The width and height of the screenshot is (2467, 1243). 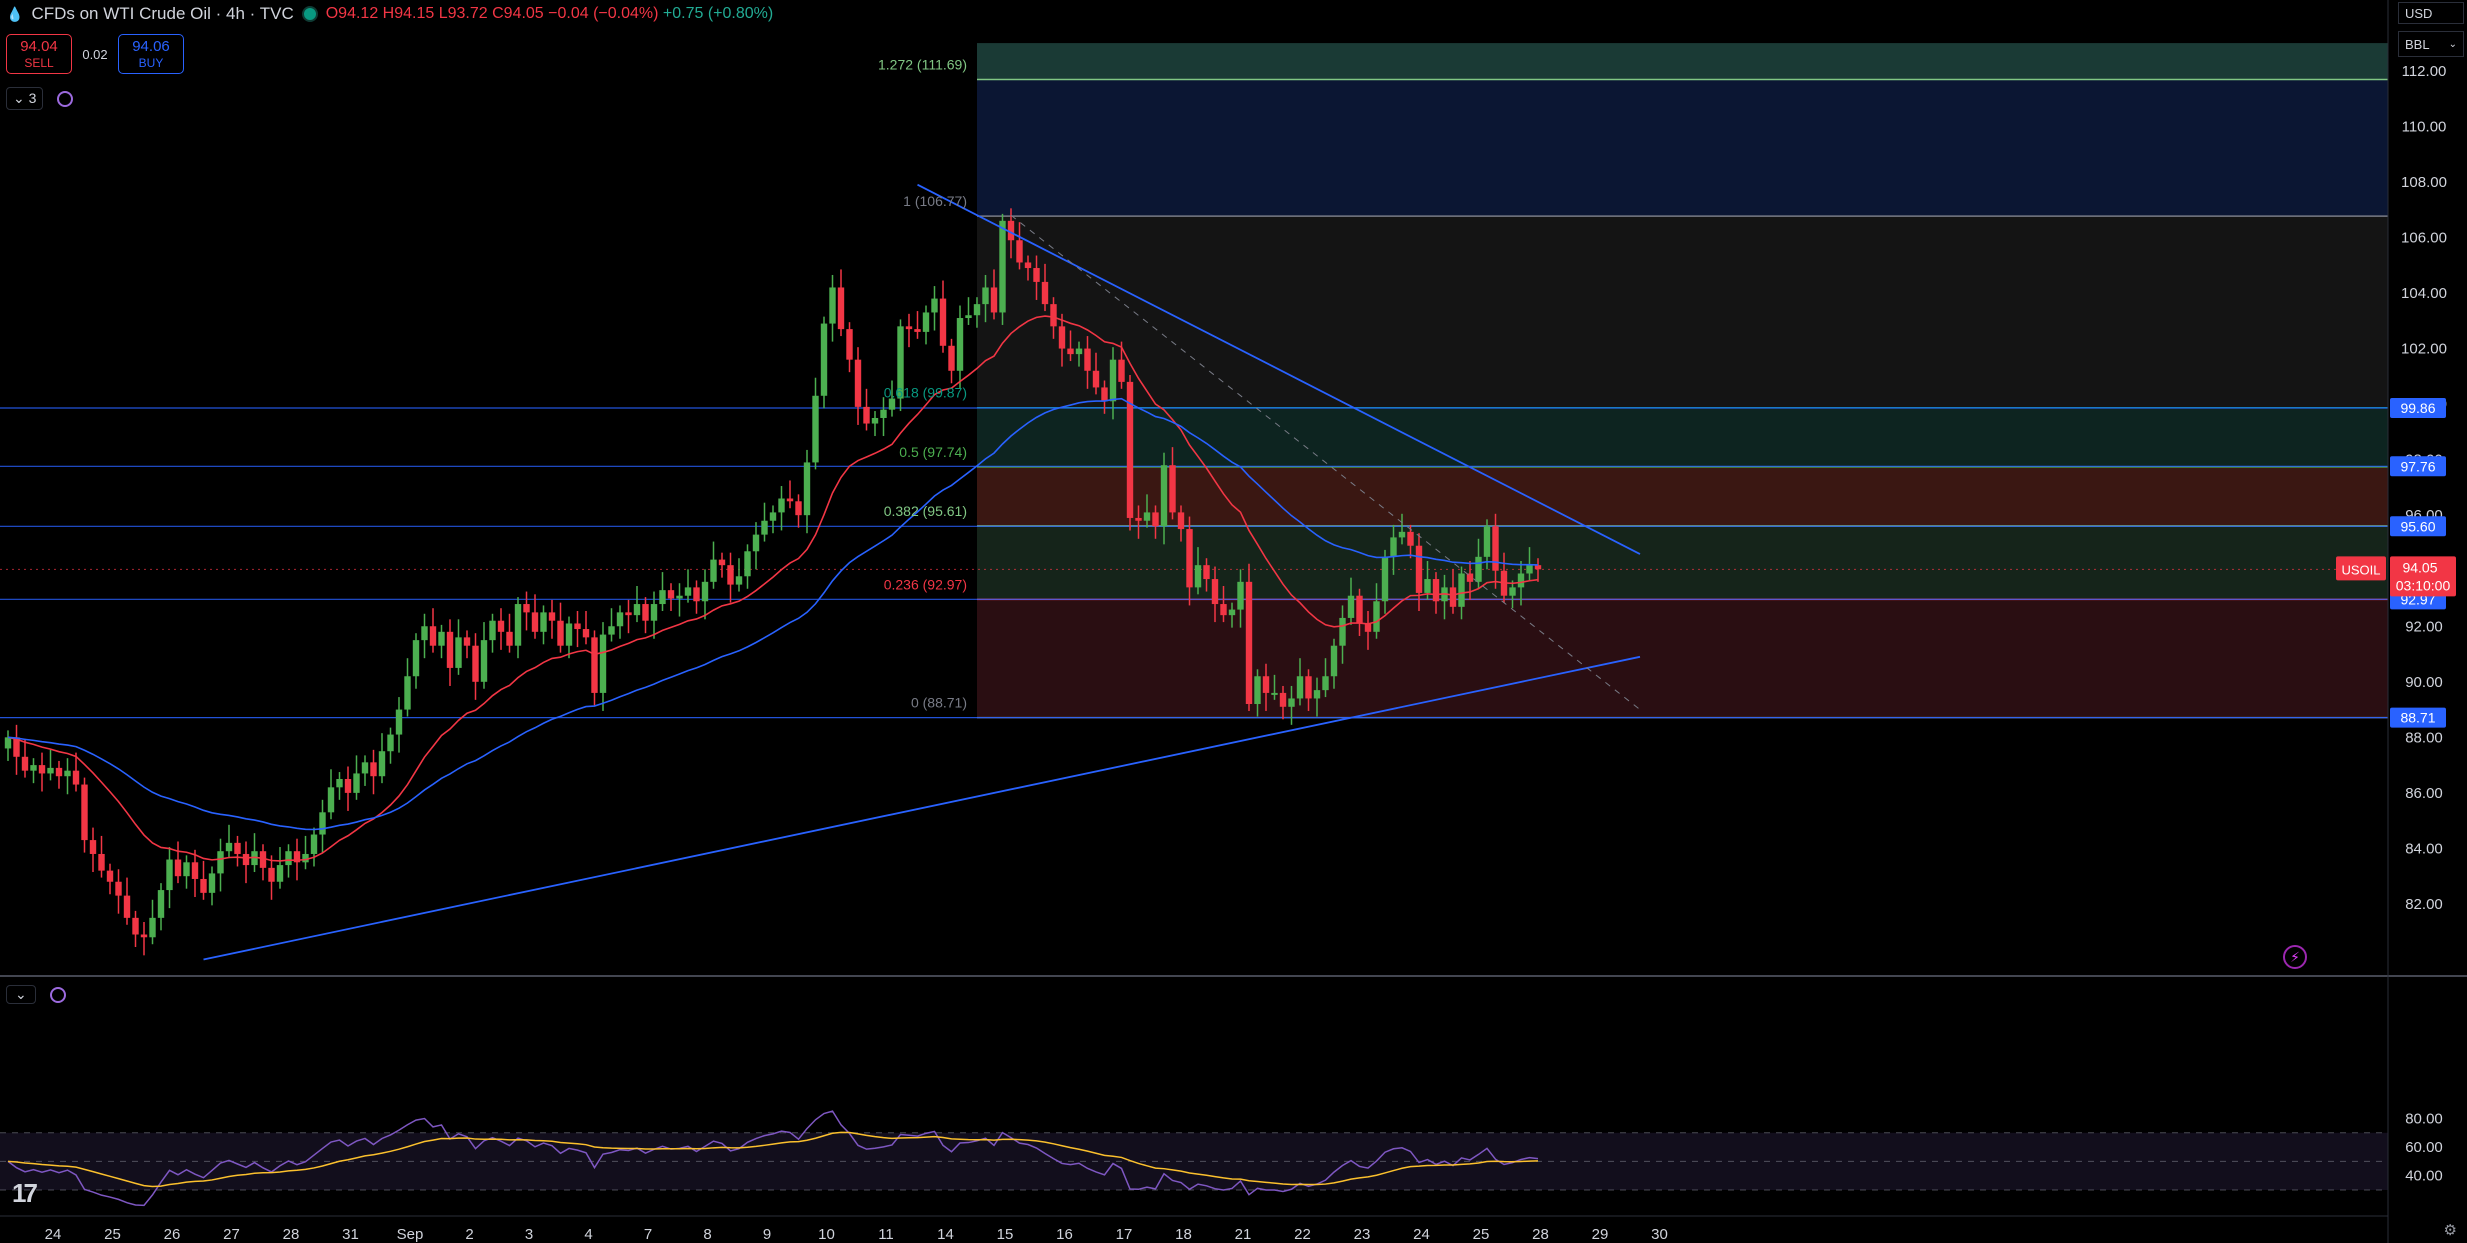 I want to click on change-value: −0.04 (−0.04%), so click(x=603, y=13).